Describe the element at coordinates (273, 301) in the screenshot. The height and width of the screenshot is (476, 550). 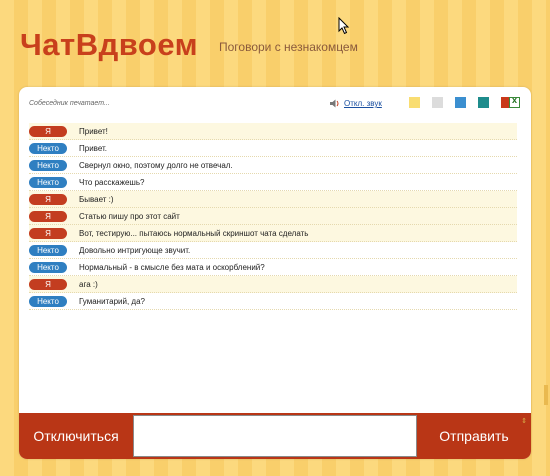
I see `message-row: Некто Гуманитарий, да?` at that location.